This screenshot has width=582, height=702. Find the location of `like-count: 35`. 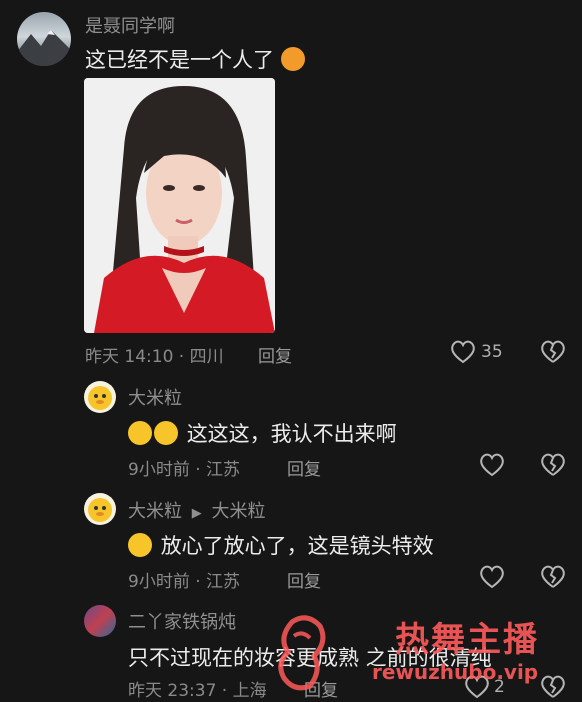

like-count: 35 is located at coordinates (492, 352).